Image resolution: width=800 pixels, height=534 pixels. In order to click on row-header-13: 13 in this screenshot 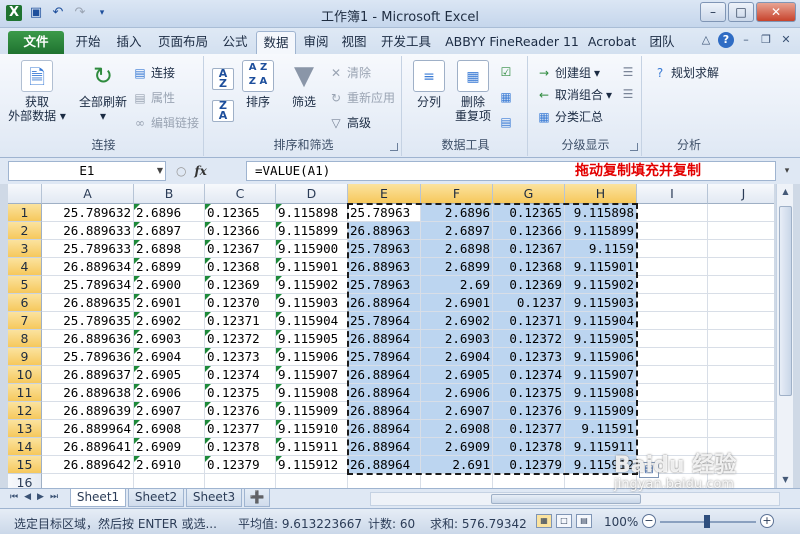, I will do `click(25, 429)`.